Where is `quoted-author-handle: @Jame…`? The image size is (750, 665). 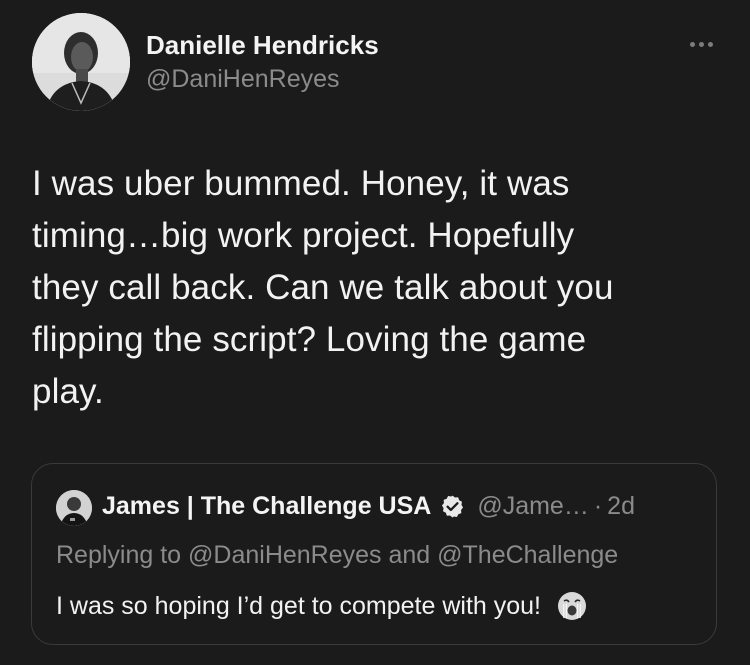
quoted-author-handle: @Jame… is located at coordinates (533, 506).